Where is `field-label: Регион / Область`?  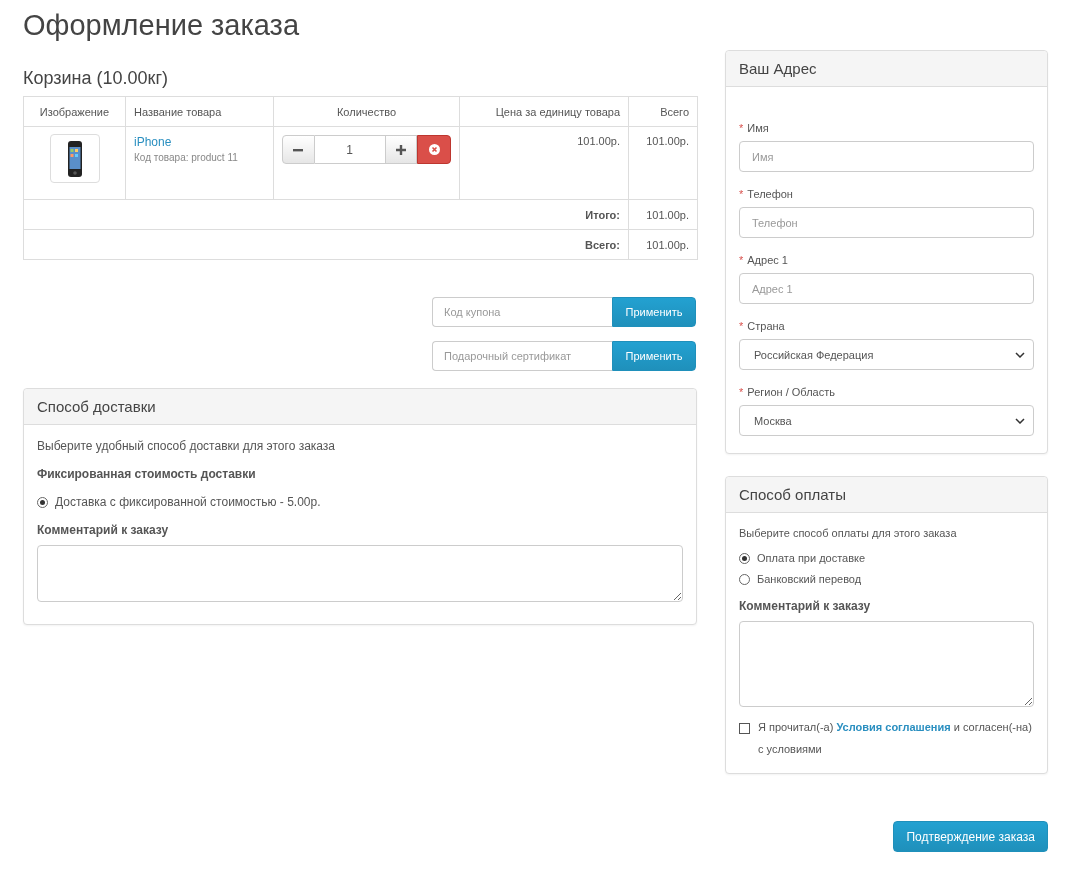 field-label: Регион / Область is located at coordinates (791, 392).